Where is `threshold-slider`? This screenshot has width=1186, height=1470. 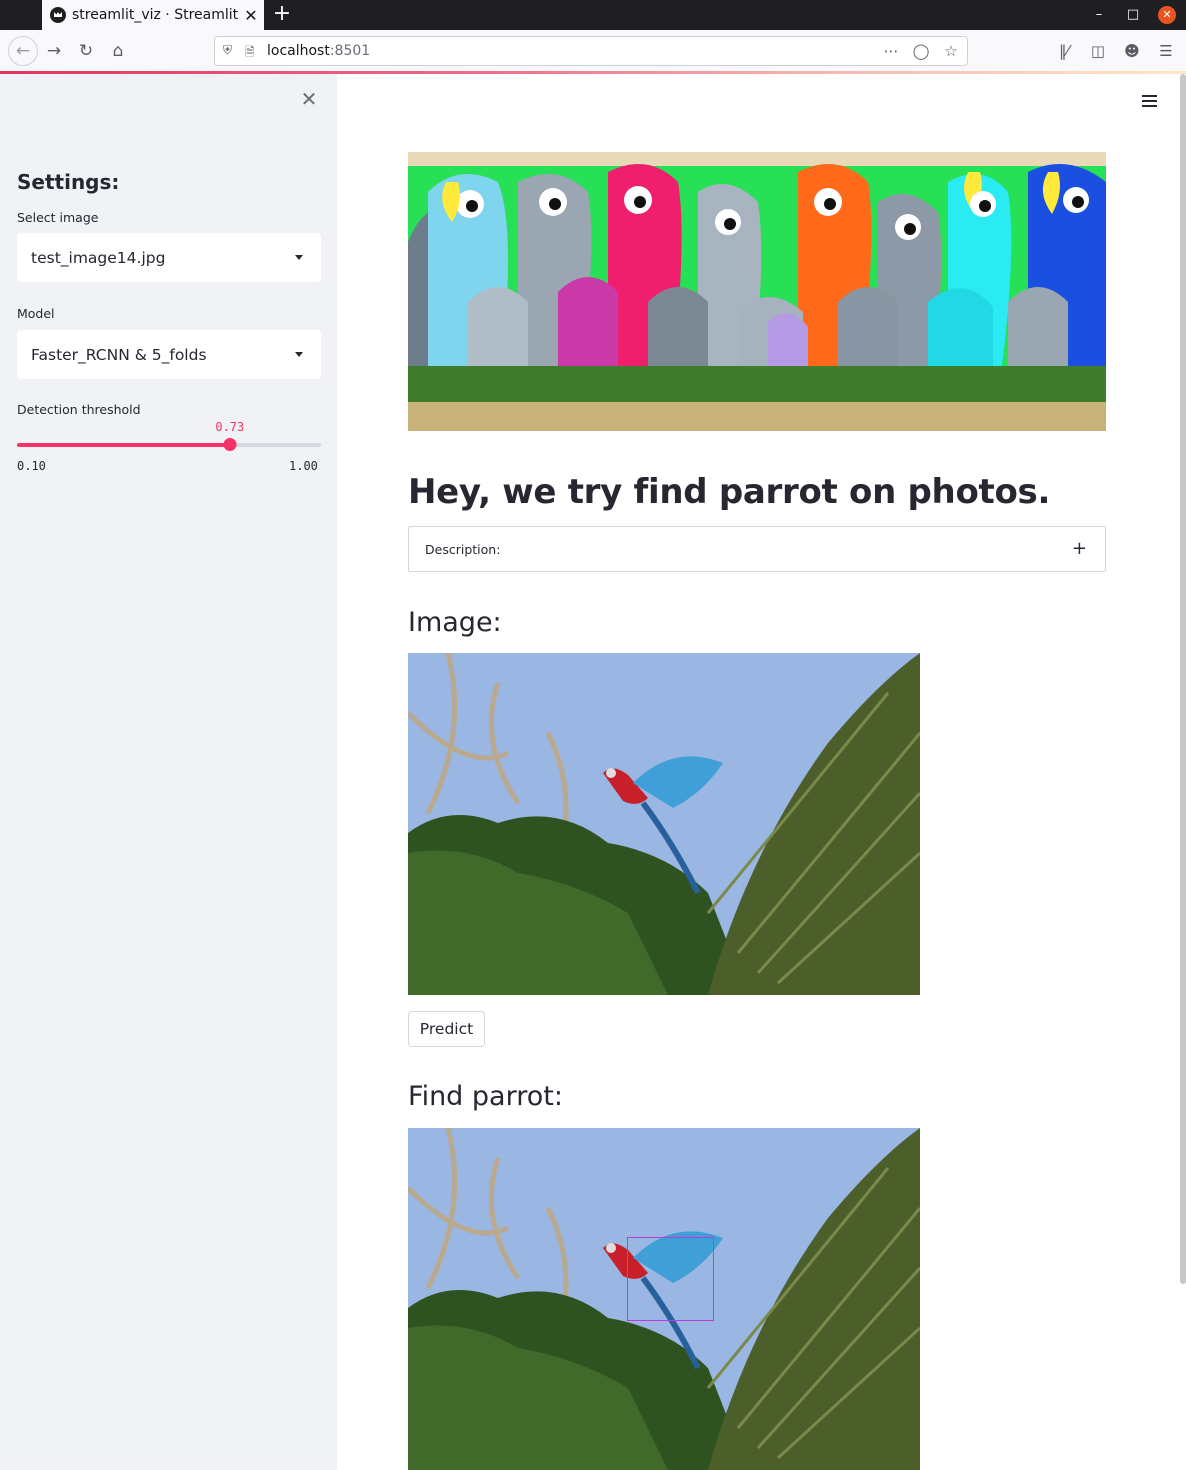
threshold-slider is located at coordinates (169, 444).